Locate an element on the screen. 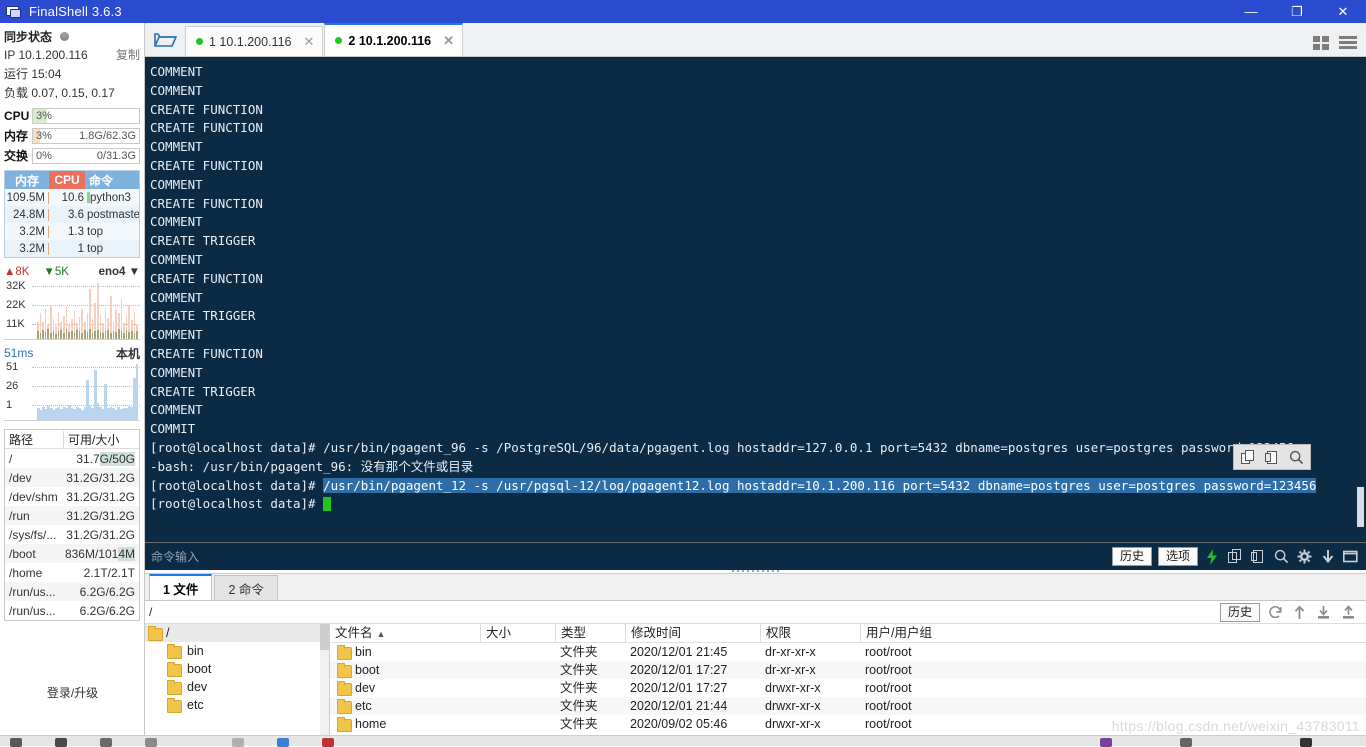 This screenshot has height=747, width=1366. command-input-field: 命令输入 is located at coordinates (172, 556).